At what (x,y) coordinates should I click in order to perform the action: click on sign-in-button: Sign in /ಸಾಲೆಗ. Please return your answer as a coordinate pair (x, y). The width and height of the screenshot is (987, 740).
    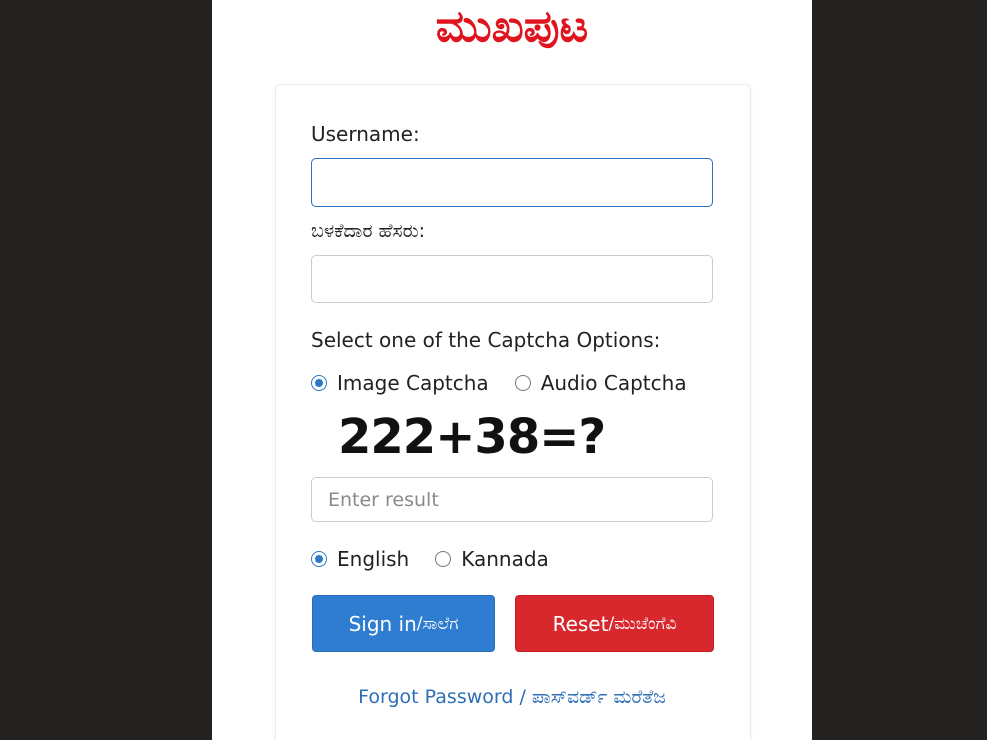
    Looking at the image, I should click on (403, 623).